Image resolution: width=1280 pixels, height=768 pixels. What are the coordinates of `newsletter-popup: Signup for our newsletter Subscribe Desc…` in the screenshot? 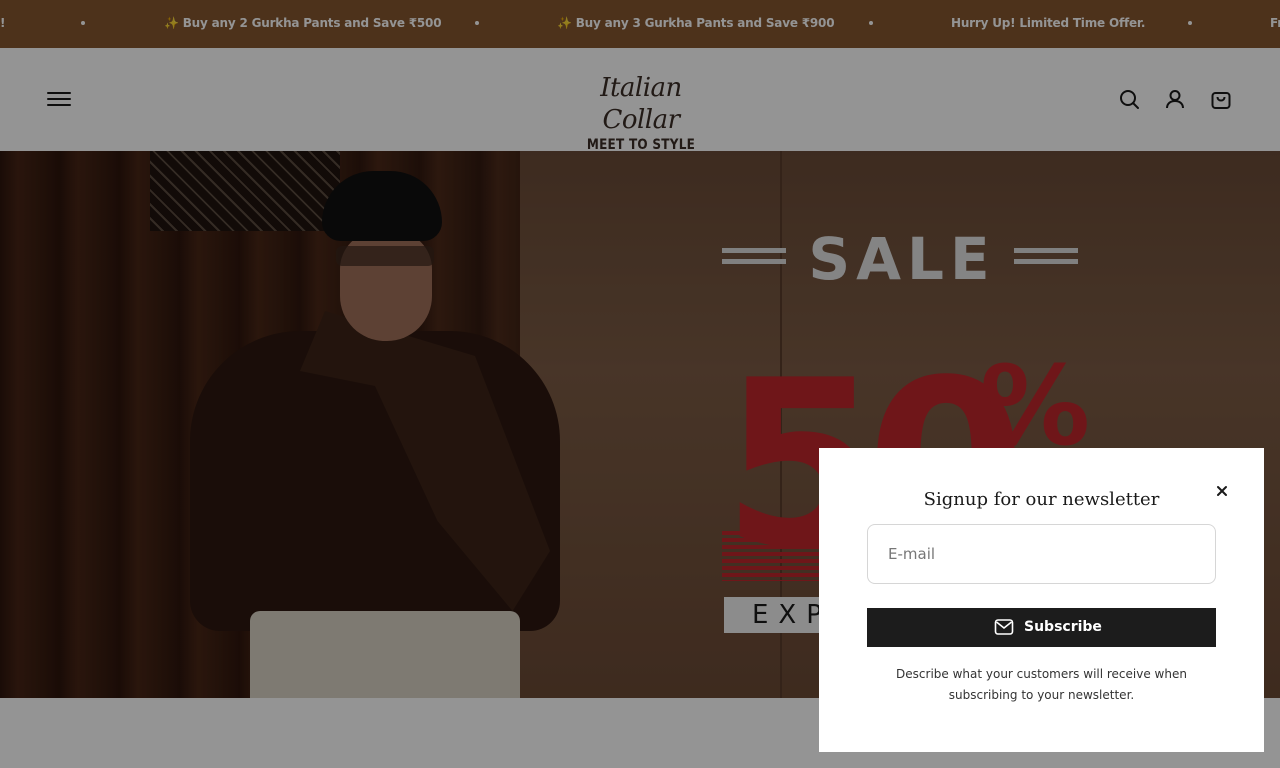 It's located at (1041, 600).